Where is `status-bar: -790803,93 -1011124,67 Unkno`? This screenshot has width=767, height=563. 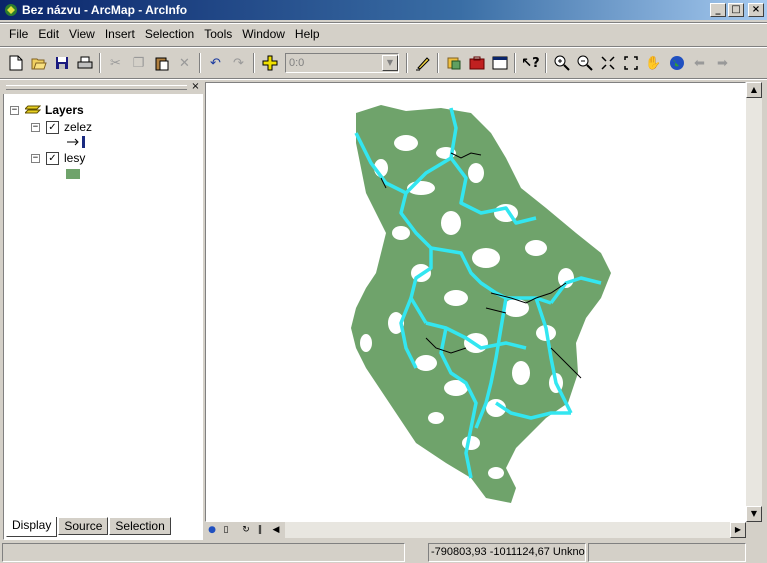
status-bar: -790803,93 -1011124,67 Unkno is located at coordinates (383, 553).